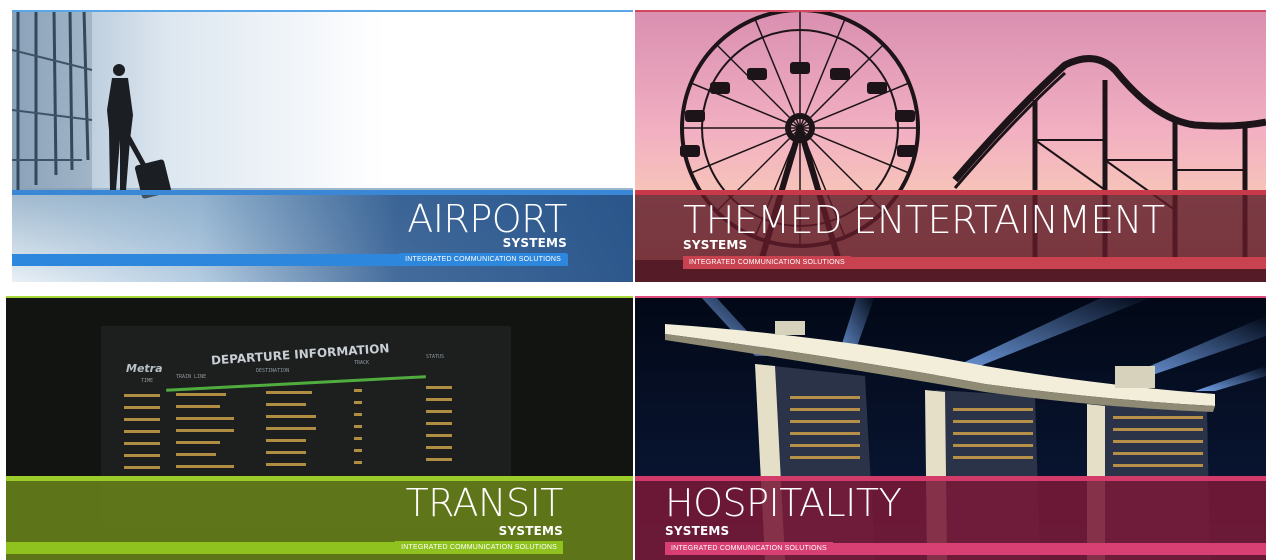  I want to click on board-col-line: TRAIN LINE, so click(191, 377).